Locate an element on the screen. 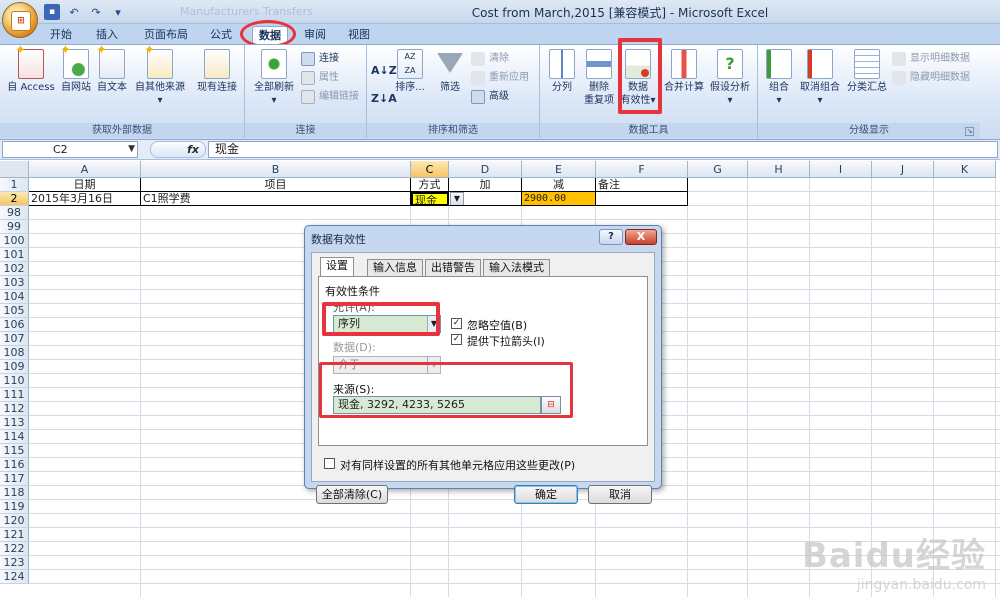 The height and width of the screenshot is (597, 1000). from-access-button: 自 Access is located at coordinates (31, 69).